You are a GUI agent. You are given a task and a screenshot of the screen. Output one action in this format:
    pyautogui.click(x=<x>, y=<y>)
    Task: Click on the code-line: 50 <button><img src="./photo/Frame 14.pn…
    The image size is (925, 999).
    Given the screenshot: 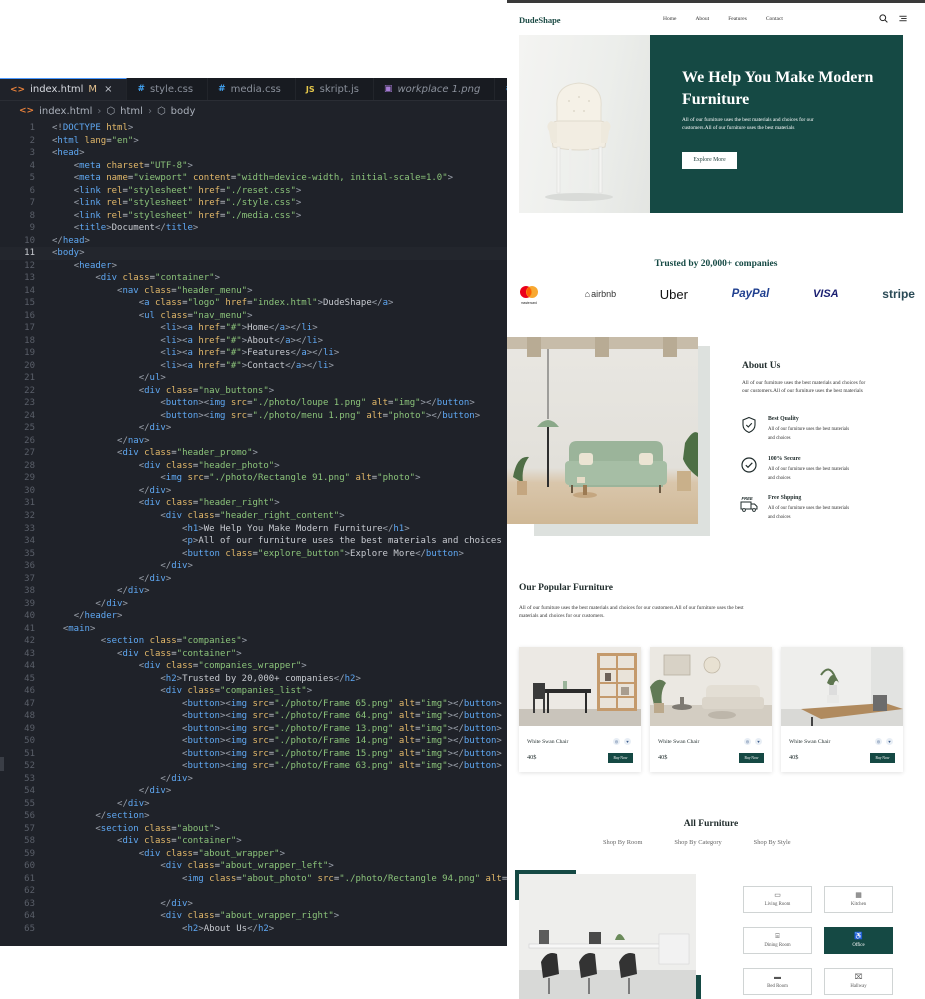 What is the action you would take?
    pyautogui.click(x=253, y=741)
    